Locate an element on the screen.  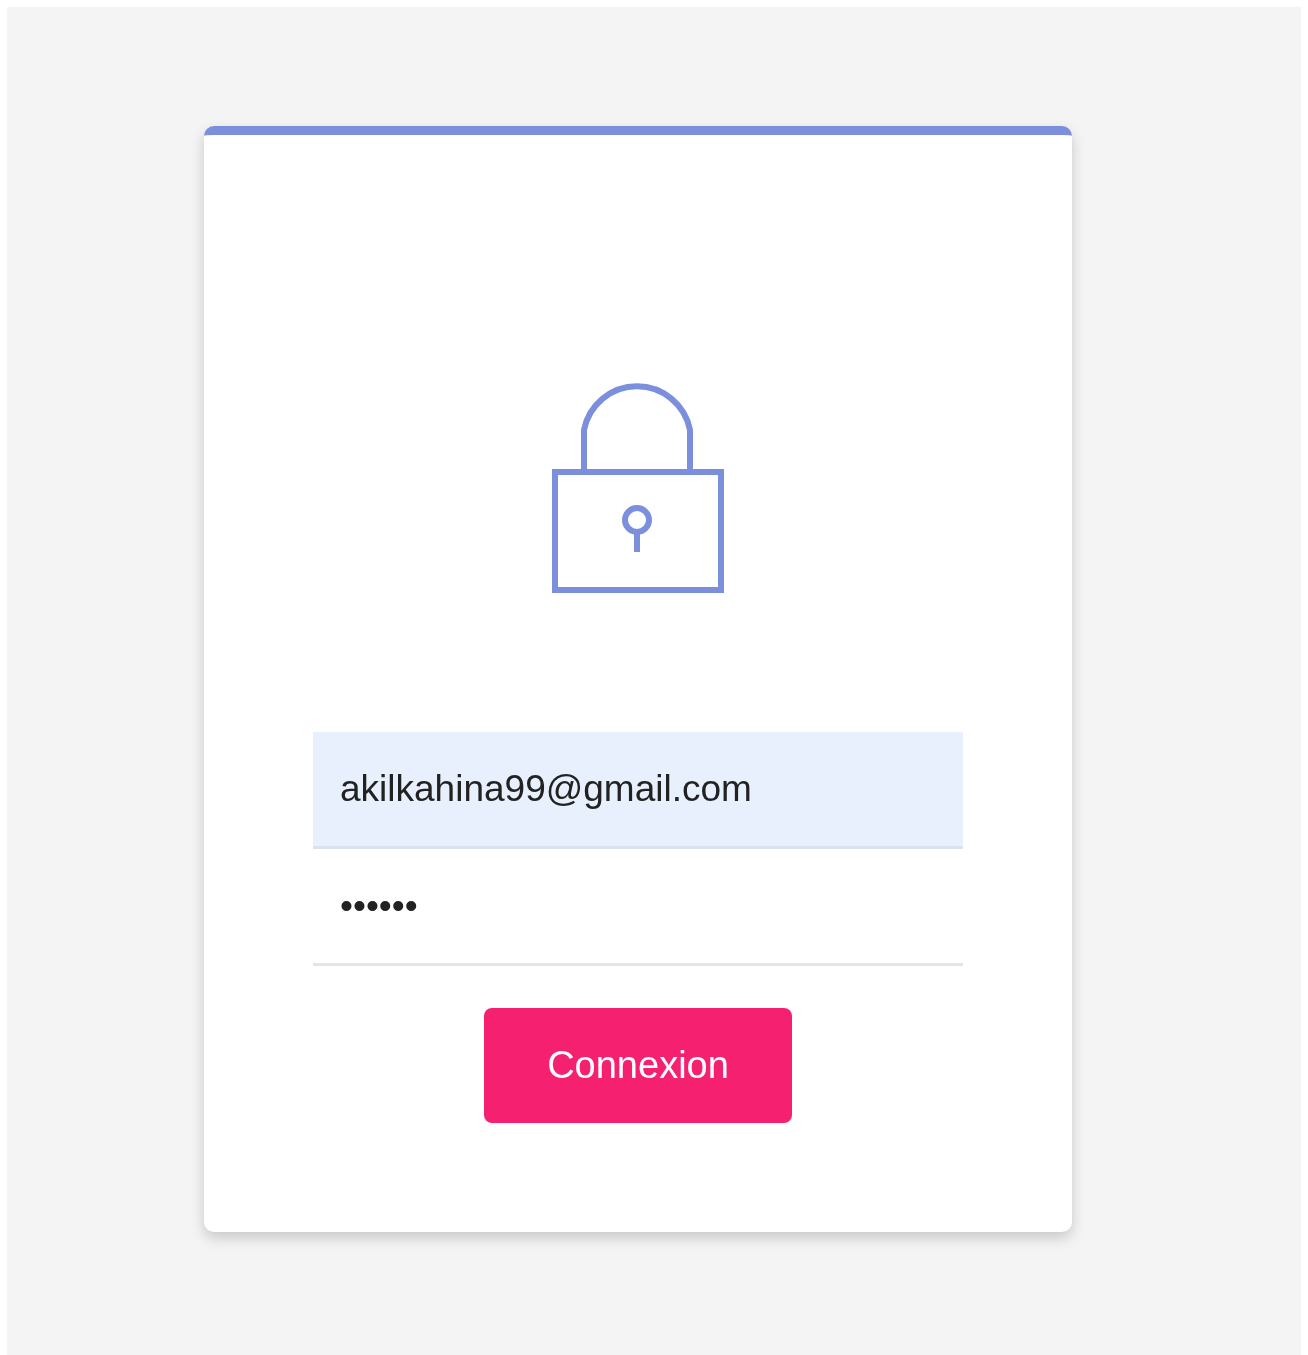
padlock-icon is located at coordinates (638, 487).